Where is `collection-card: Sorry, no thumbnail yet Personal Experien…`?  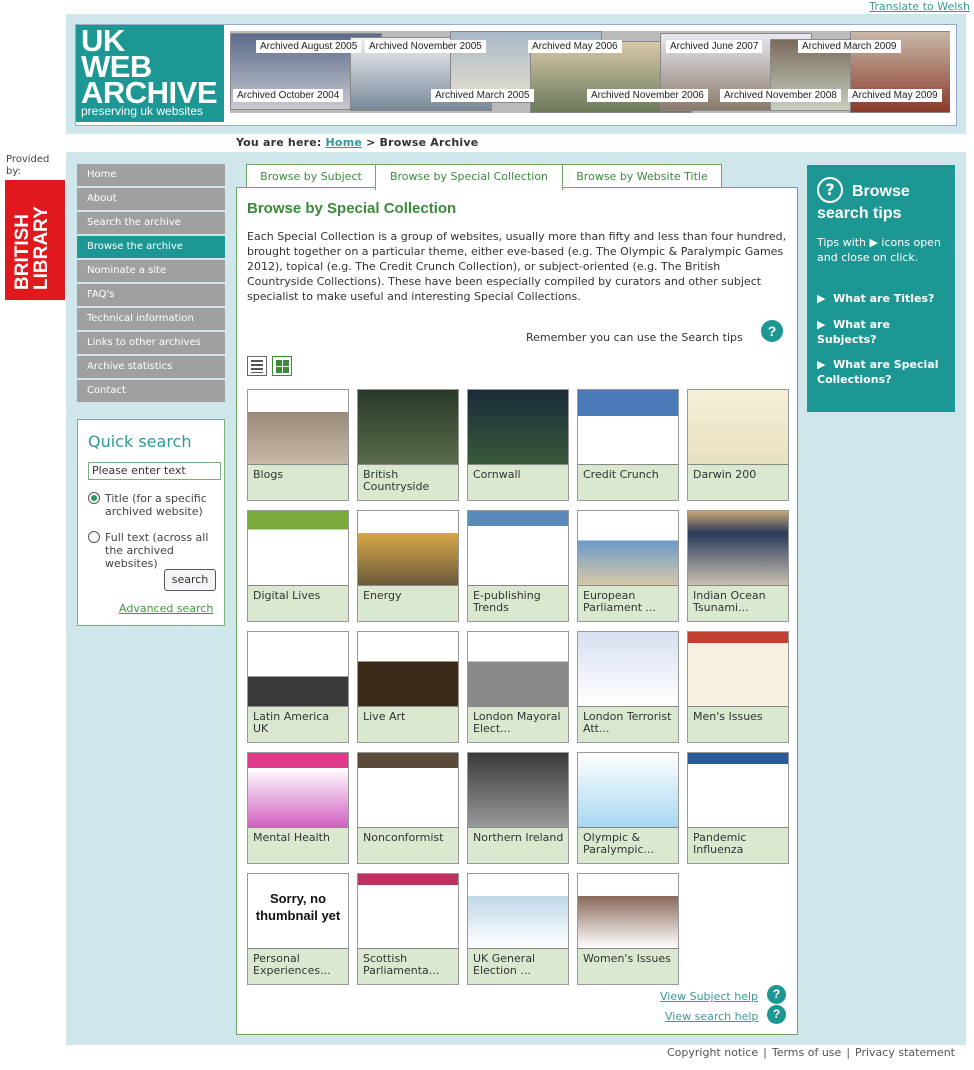
collection-card: Sorry, no thumbnail yet Personal Experien… is located at coordinates (298, 929).